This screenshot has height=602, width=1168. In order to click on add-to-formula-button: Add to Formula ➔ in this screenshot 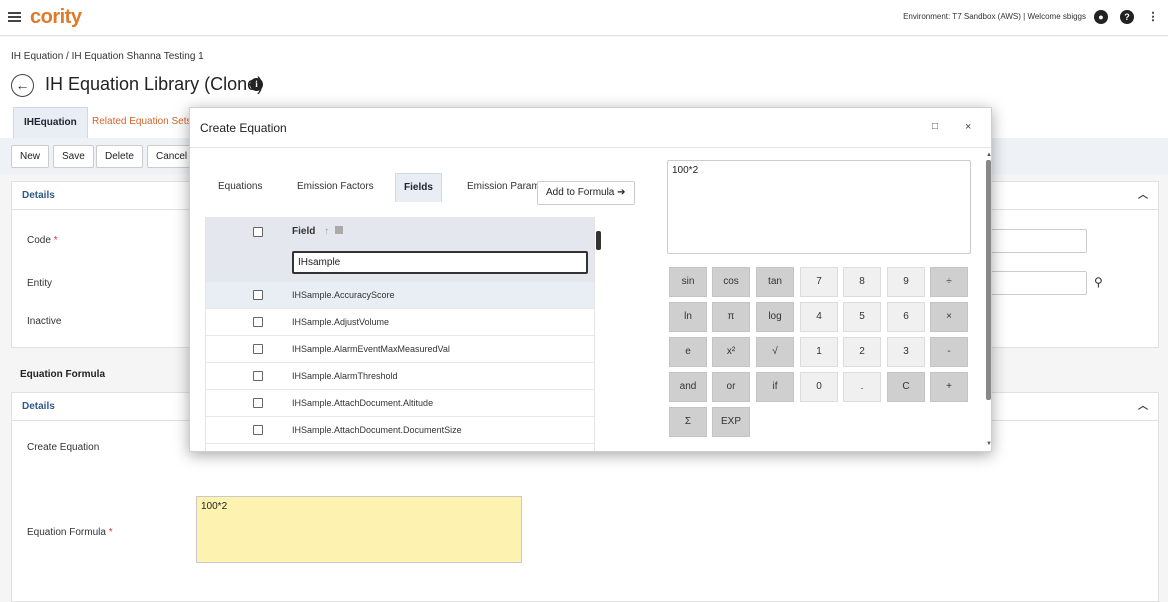, I will do `click(586, 193)`.